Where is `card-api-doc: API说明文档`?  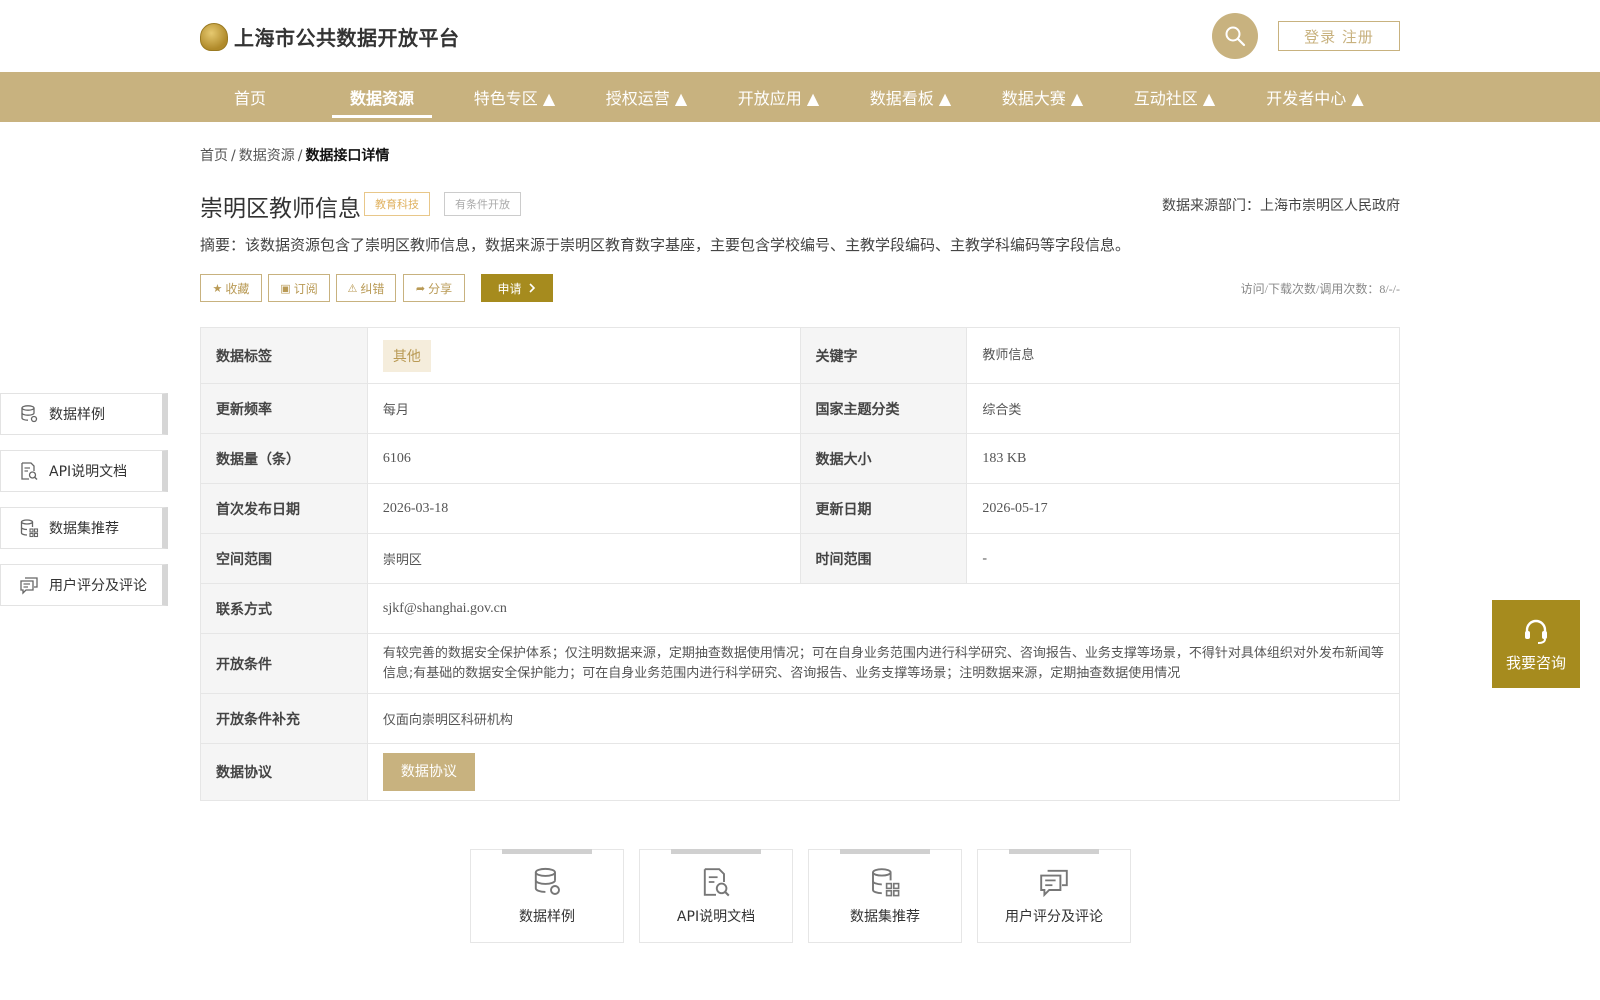 card-api-doc: API说明文档 is located at coordinates (716, 896).